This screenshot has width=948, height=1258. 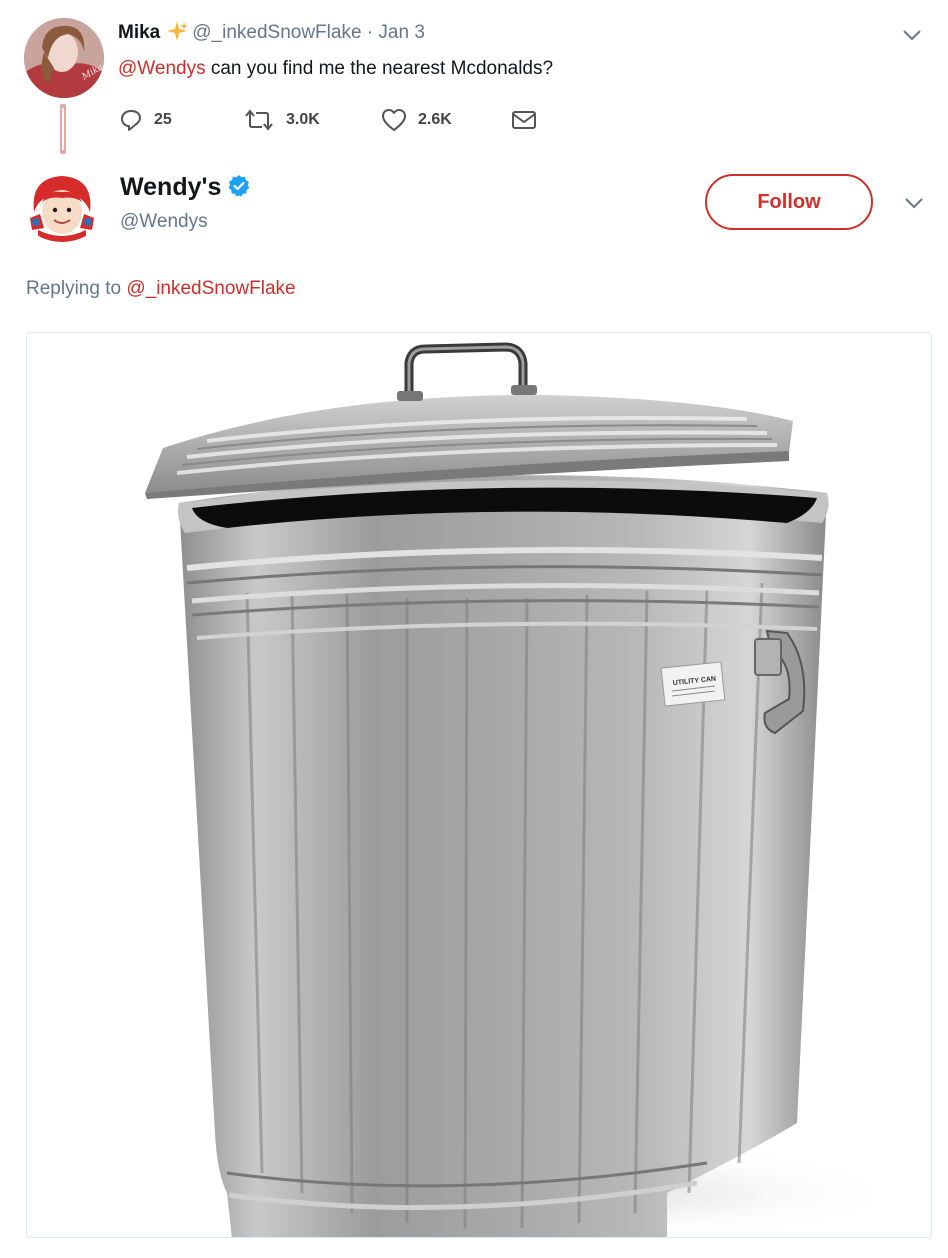 I want to click on dm-icon, so click(x=524, y=120).